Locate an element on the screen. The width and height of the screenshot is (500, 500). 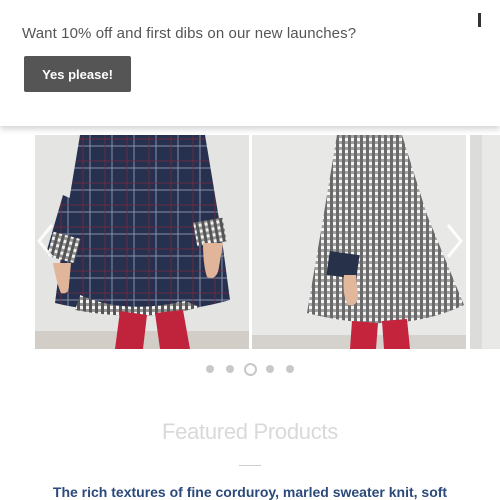
carousel-prev-arrow-icon is located at coordinates (46, 241).